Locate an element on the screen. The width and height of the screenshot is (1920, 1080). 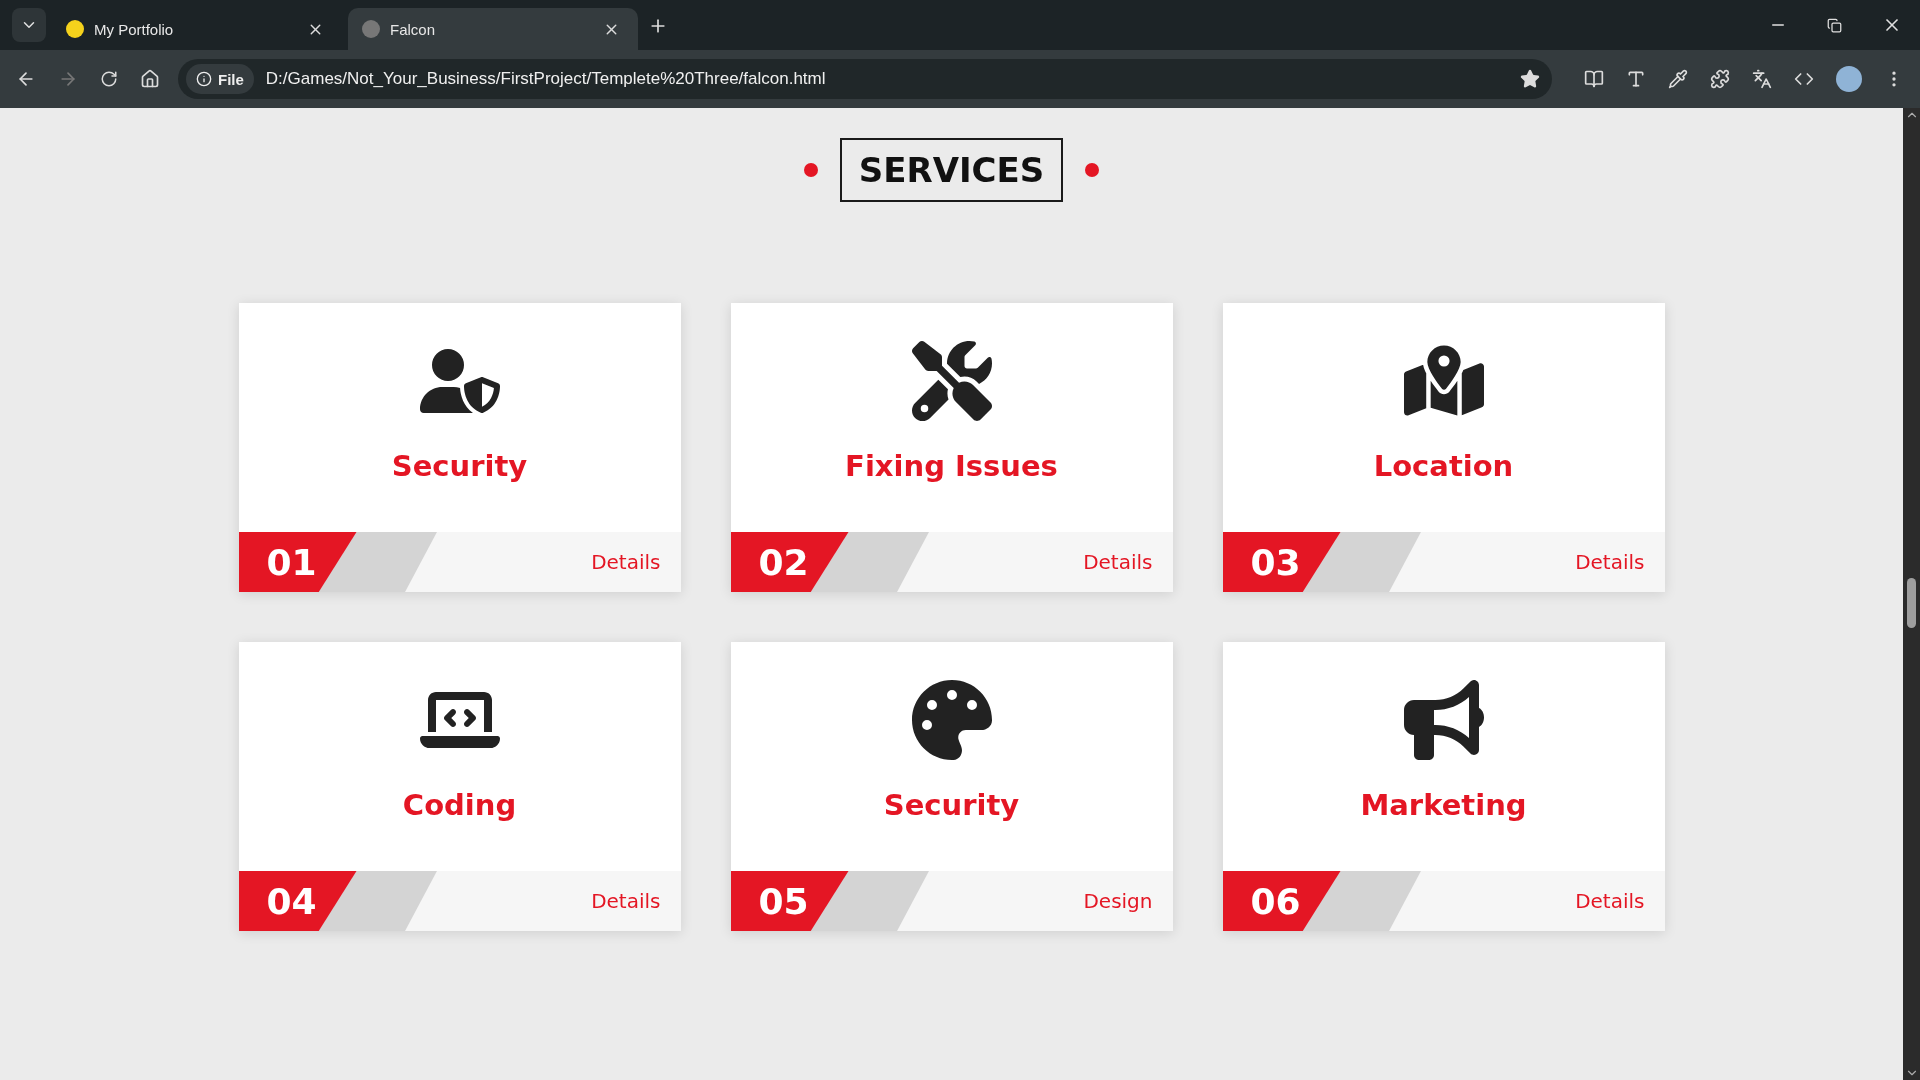
browser-tab: Falcon is located at coordinates (493, 29).